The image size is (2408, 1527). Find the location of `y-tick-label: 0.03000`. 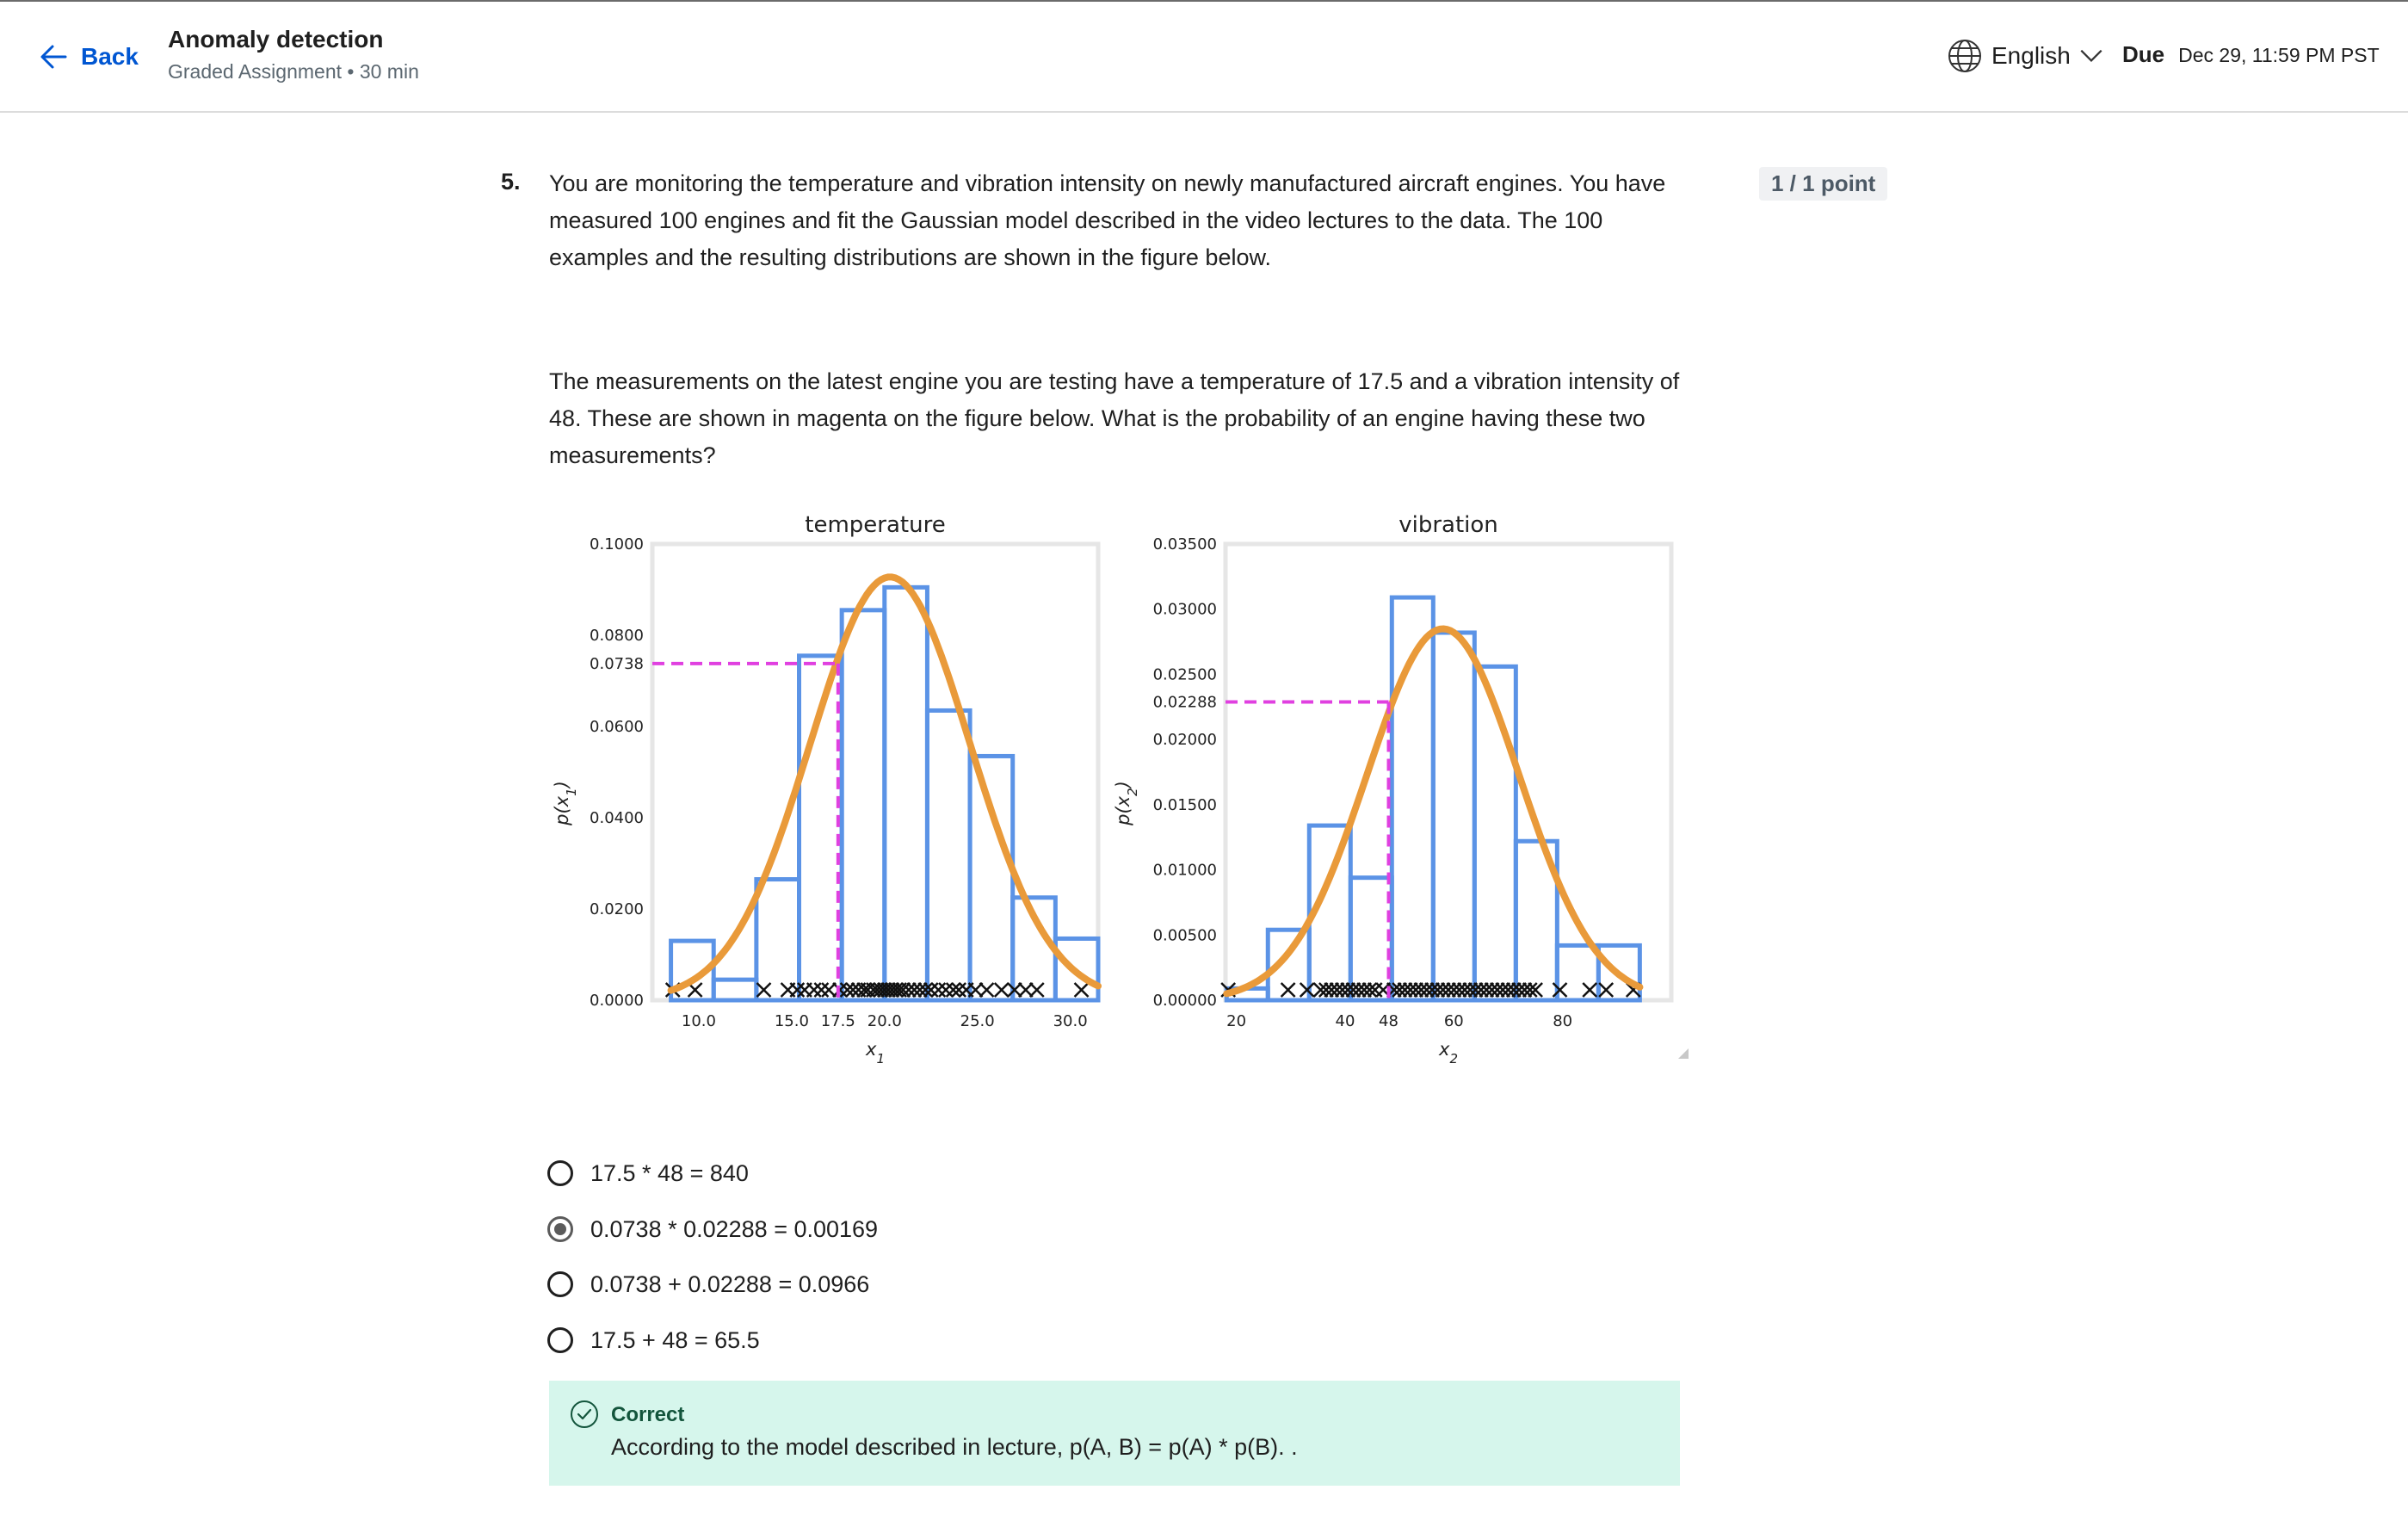

y-tick-label: 0.03000 is located at coordinates (1185, 610).